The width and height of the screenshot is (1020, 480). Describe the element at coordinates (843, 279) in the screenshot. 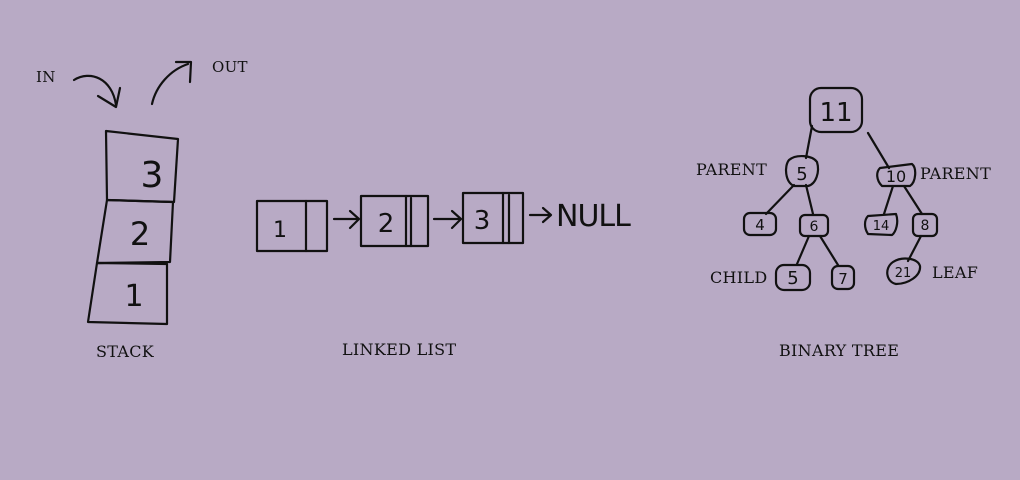

I see `tree-node-7-value: 7` at that location.